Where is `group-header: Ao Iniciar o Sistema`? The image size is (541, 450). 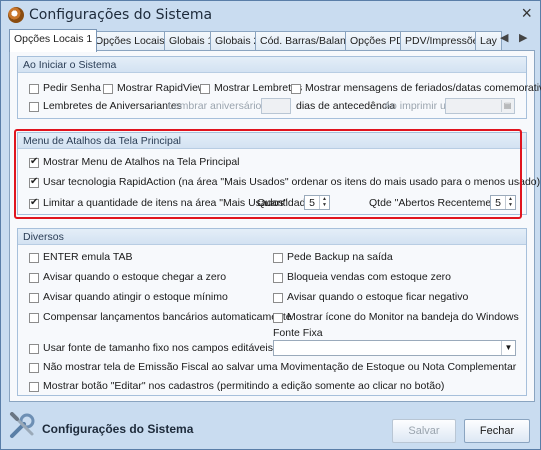
group-header: Ao Iniciar o Sistema is located at coordinates (272, 65).